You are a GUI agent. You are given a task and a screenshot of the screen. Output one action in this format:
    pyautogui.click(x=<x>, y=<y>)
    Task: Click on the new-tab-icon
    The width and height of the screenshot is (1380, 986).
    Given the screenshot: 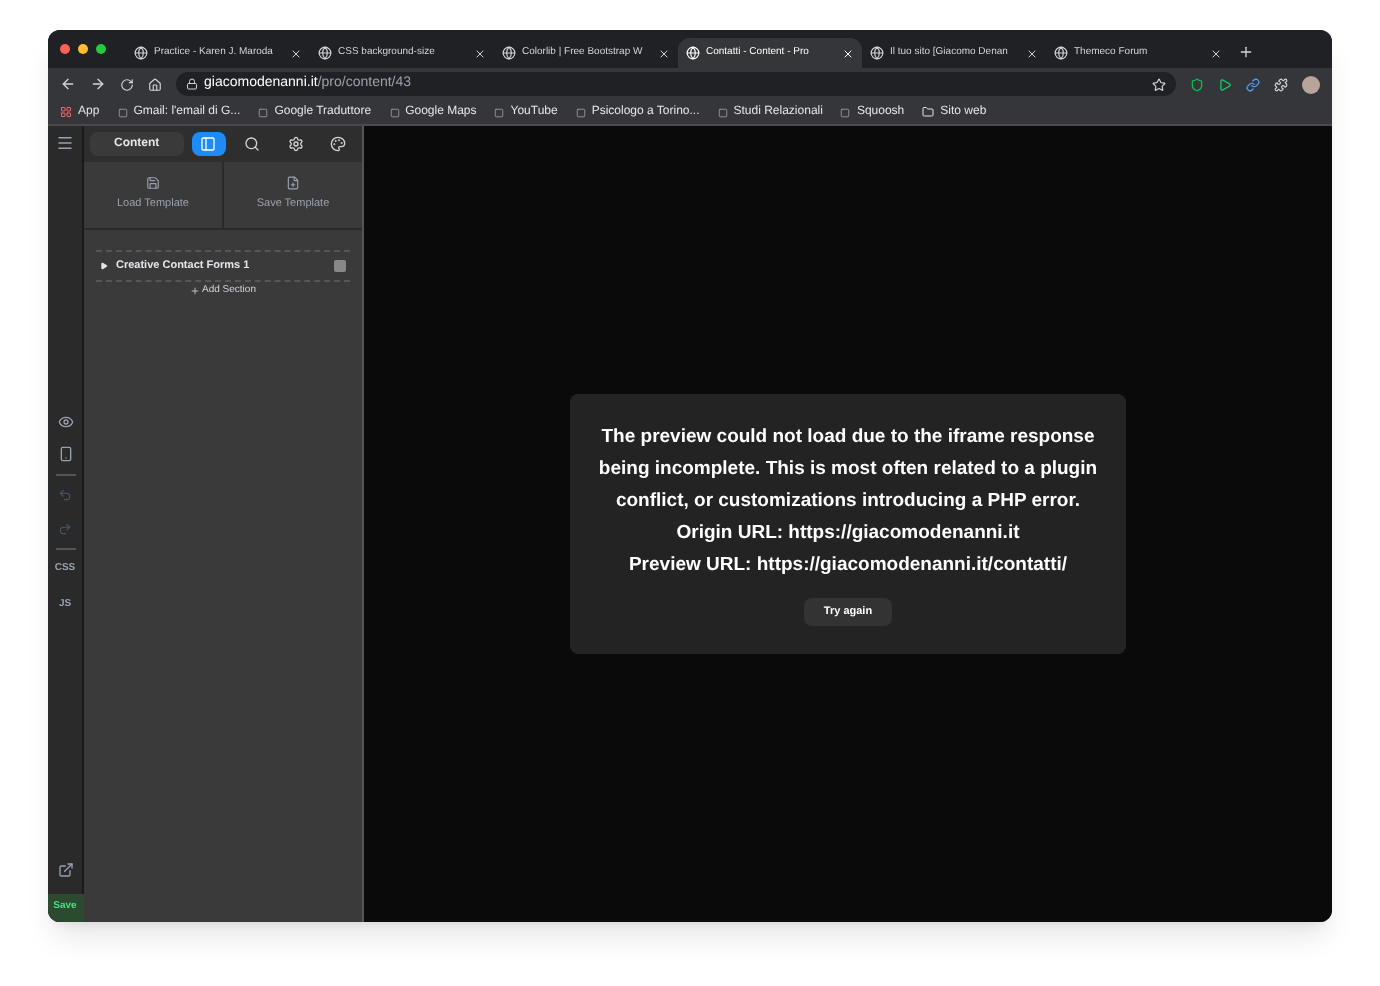 What is the action you would take?
    pyautogui.click(x=1246, y=52)
    